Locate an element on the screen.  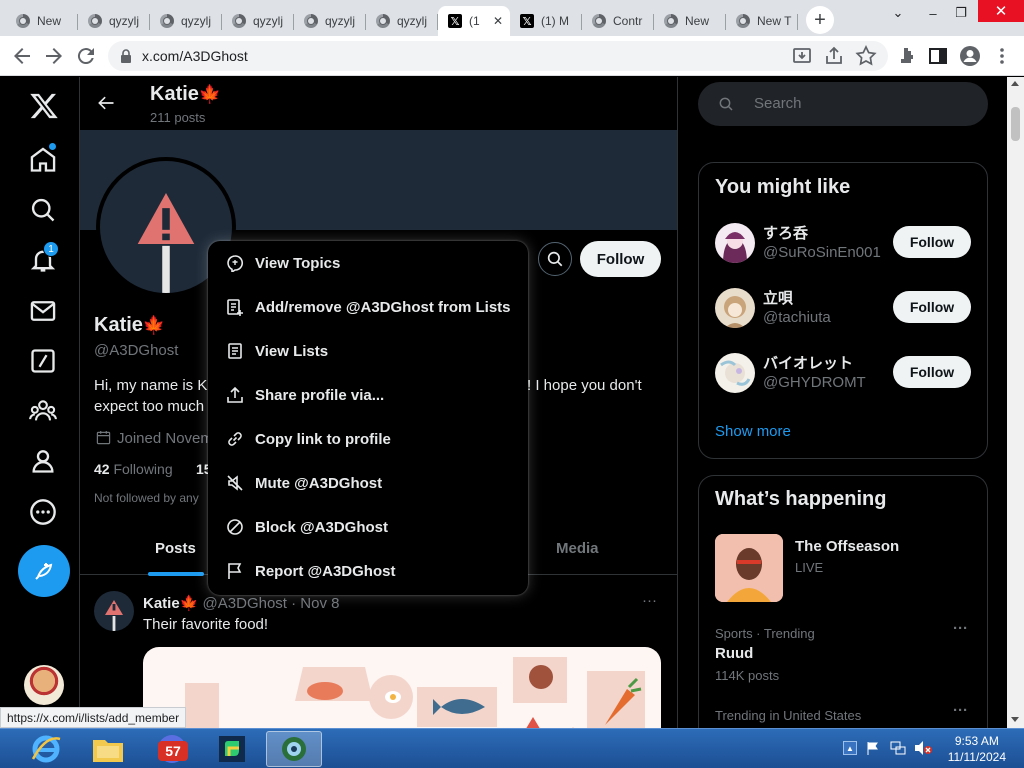
back-button is located at coordinates (22, 56).